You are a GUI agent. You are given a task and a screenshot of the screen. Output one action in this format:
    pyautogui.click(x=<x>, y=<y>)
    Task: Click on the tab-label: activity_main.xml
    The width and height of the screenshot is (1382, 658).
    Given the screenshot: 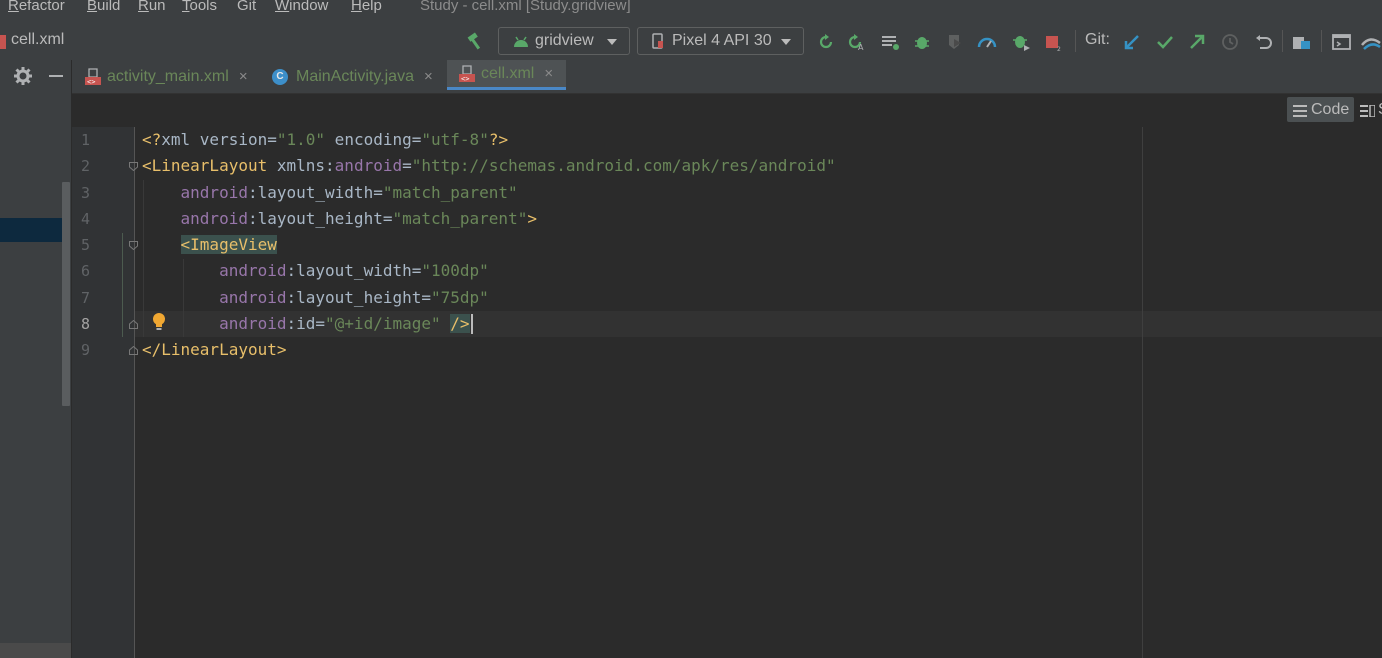 What is the action you would take?
    pyautogui.click(x=168, y=76)
    